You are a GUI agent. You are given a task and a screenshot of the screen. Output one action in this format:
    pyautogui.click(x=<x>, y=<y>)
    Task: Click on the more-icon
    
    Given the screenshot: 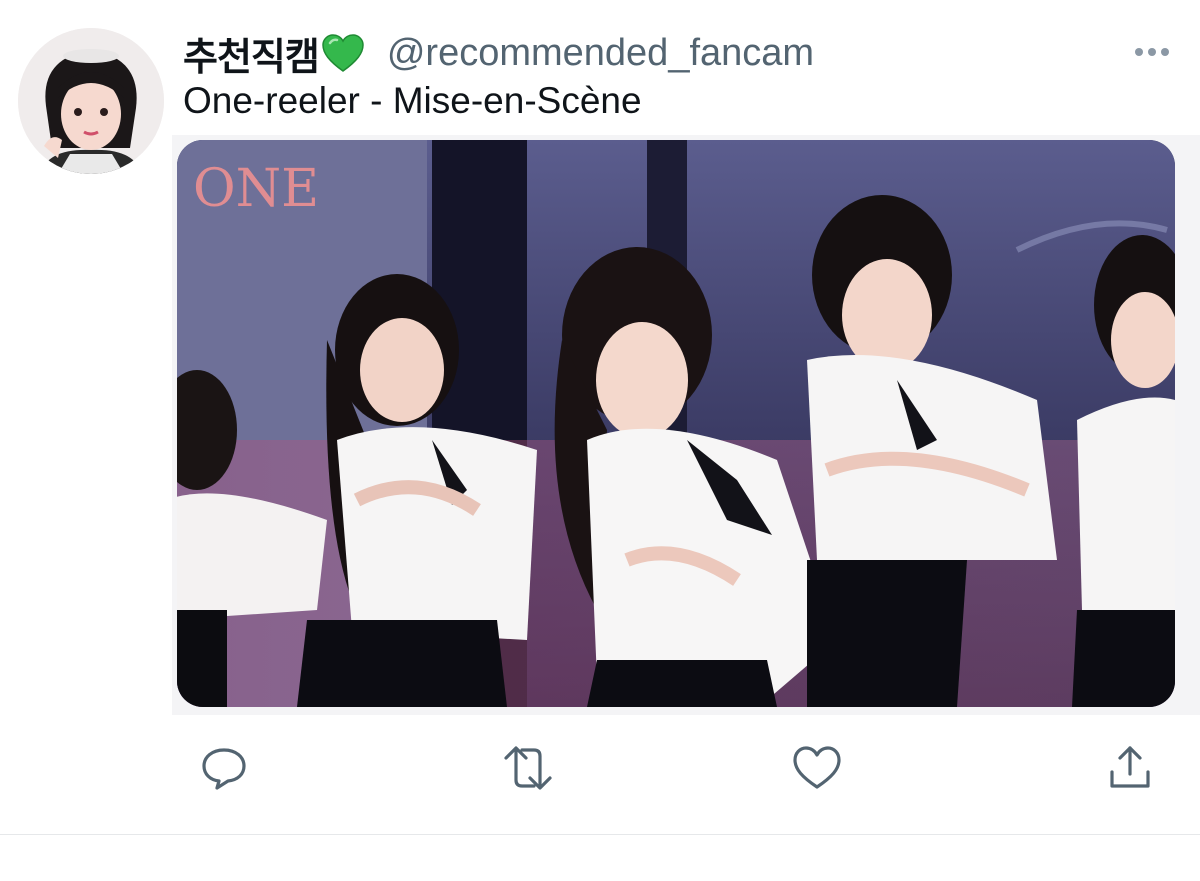 What is the action you would take?
    pyautogui.click(x=1152, y=52)
    